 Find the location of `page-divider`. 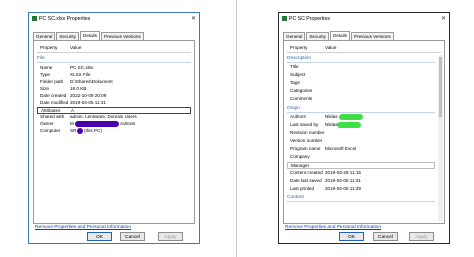

page-divider is located at coordinates (236, 128).